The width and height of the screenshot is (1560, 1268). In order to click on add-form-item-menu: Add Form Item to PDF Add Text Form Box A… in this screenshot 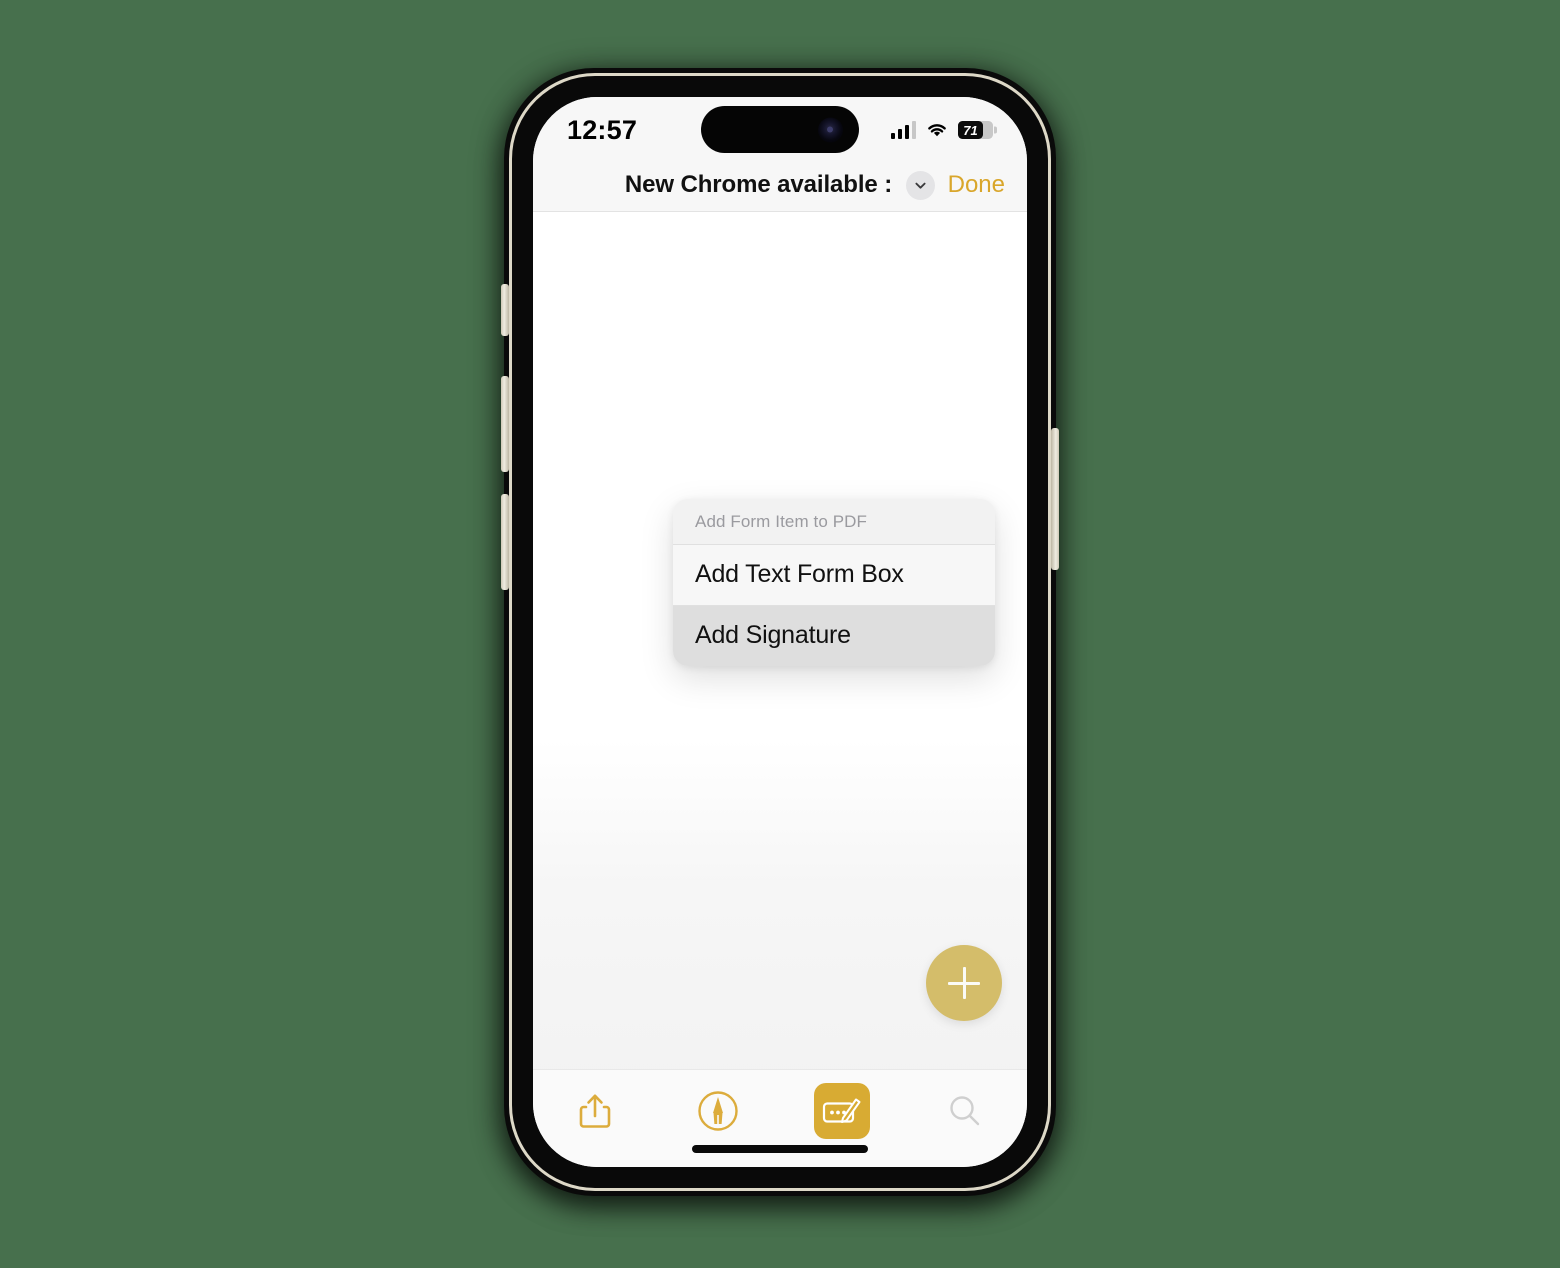, I will do `click(834, 582)`.